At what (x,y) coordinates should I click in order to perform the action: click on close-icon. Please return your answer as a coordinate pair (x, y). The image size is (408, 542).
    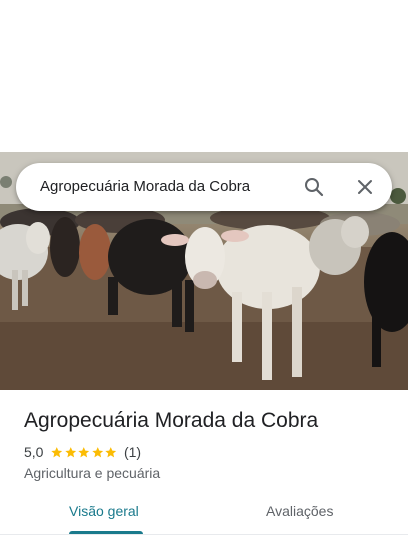
    Looking at the image, I should click on (365, 187).